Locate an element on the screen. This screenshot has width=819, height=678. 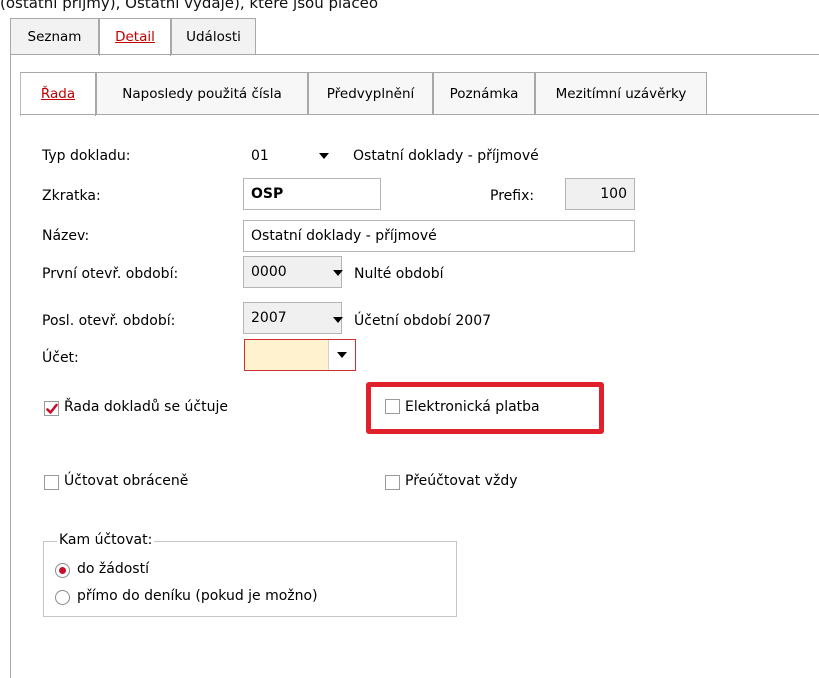
tab-poznamka: Poznámka is located at coordinates (484, 93).